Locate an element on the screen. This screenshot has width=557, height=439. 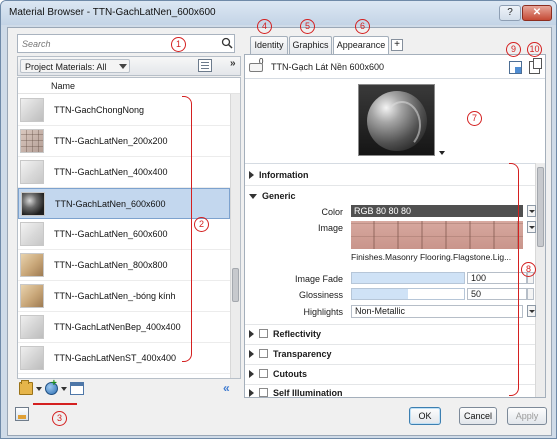
asset-name: TTN-Gạch Lát Nền 600x600 is located at coordinates (328, 67).